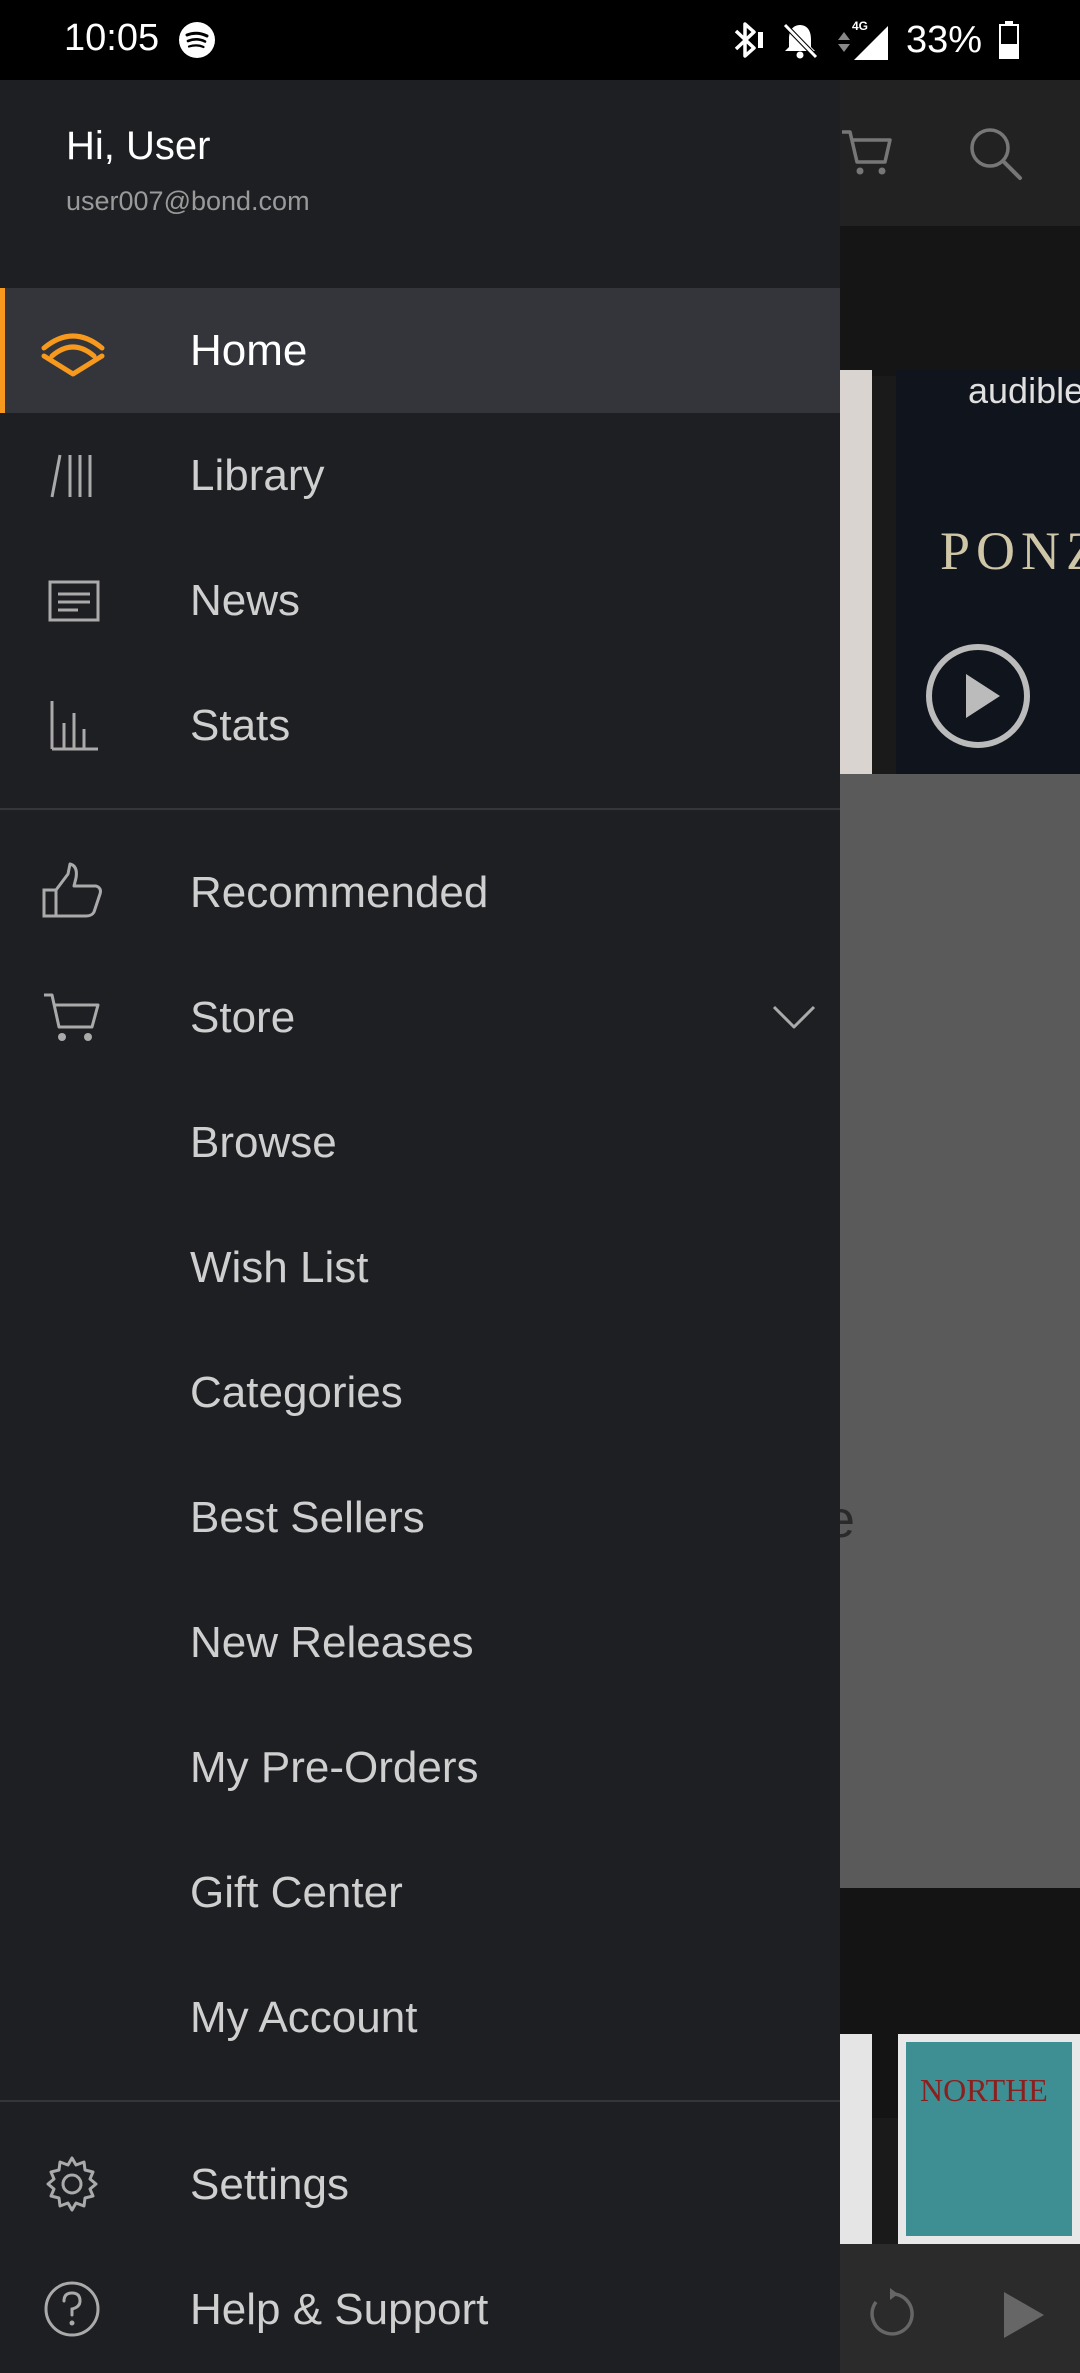 This screenshot has width=1080, height=2373. Describe the element at coordinates (794, 1017) in the screenshot. I see `chevron-down-icon` at that location.